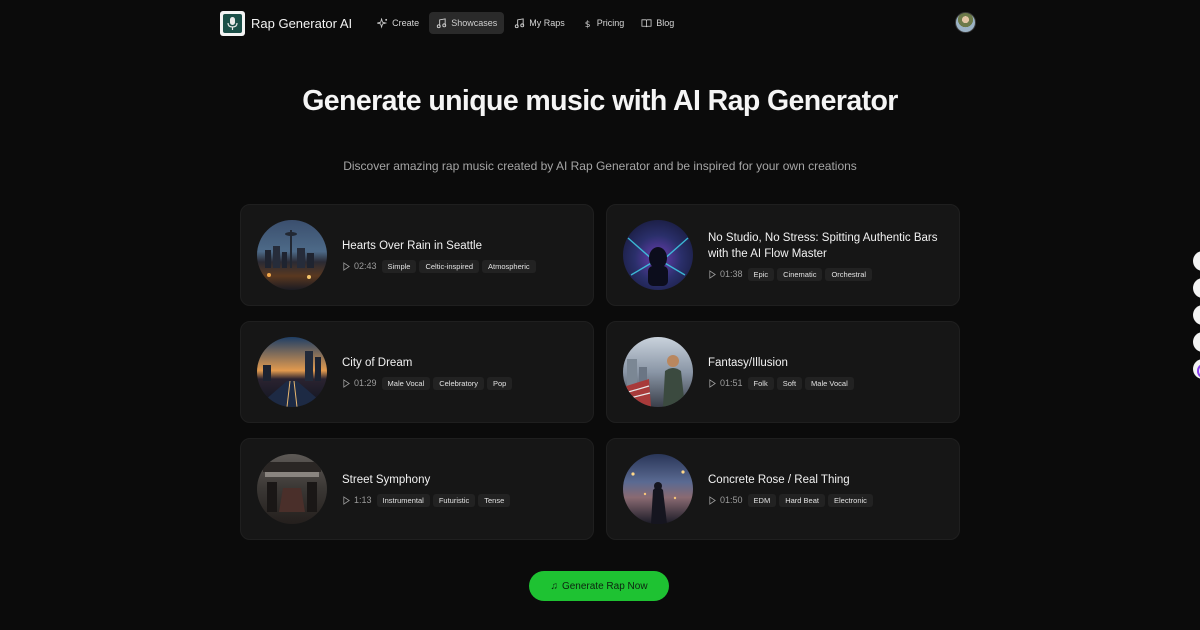 Image resolution: width=1200 pixels, height=630 pixels. I want to click on song-duration: 01:50, so click(731, 500).